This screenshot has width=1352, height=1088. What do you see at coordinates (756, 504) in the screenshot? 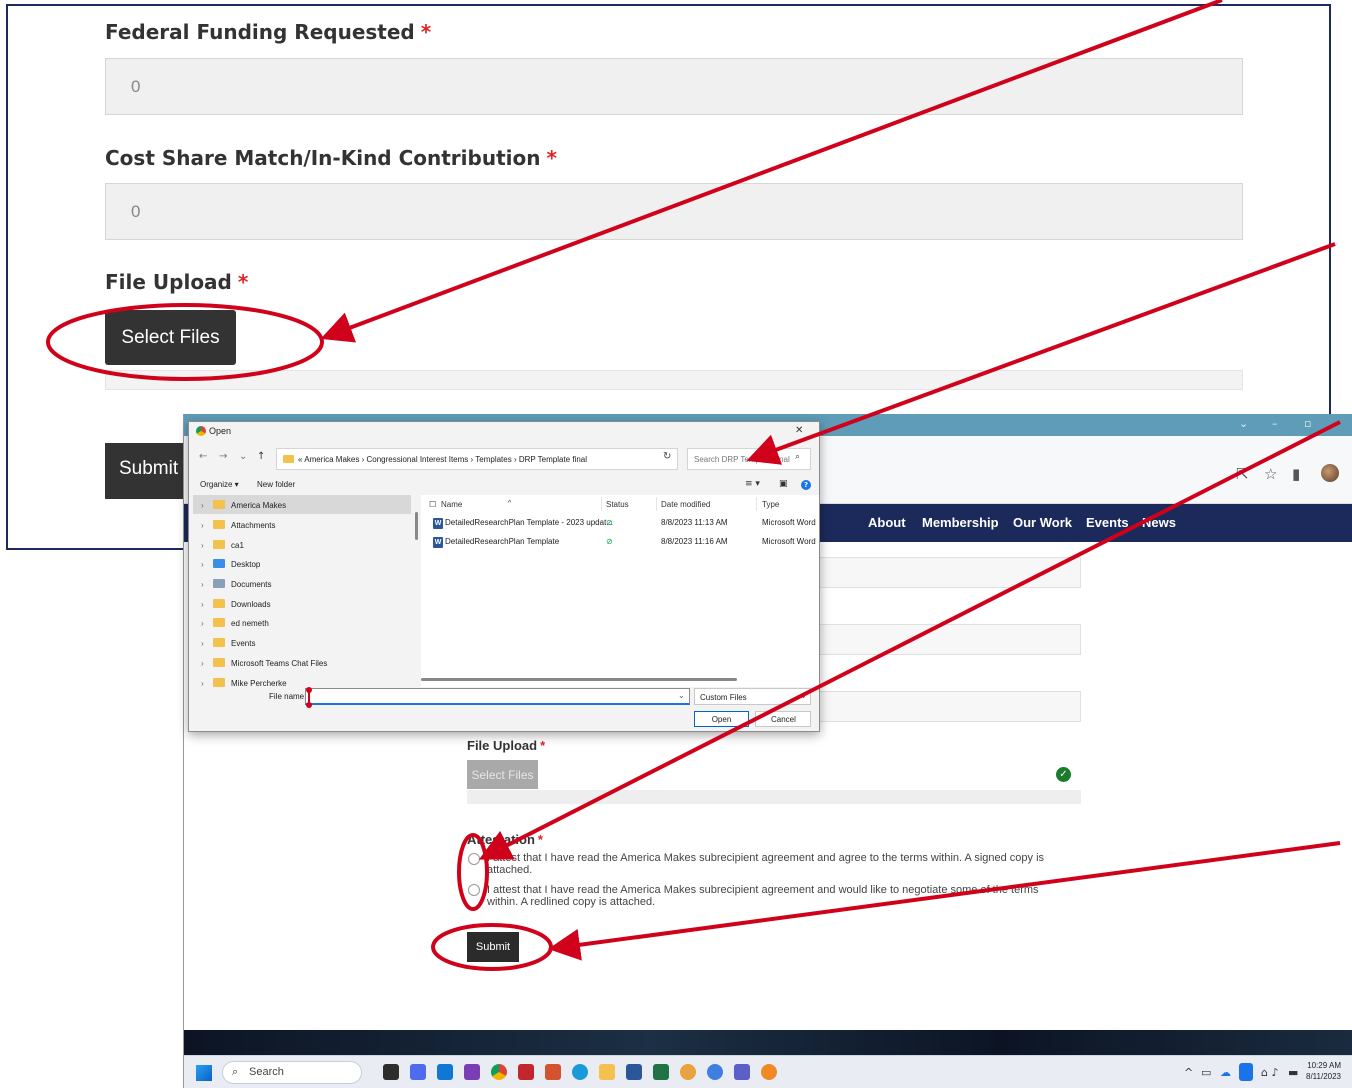
I see `column-separator` at bounding box center [756, 504].